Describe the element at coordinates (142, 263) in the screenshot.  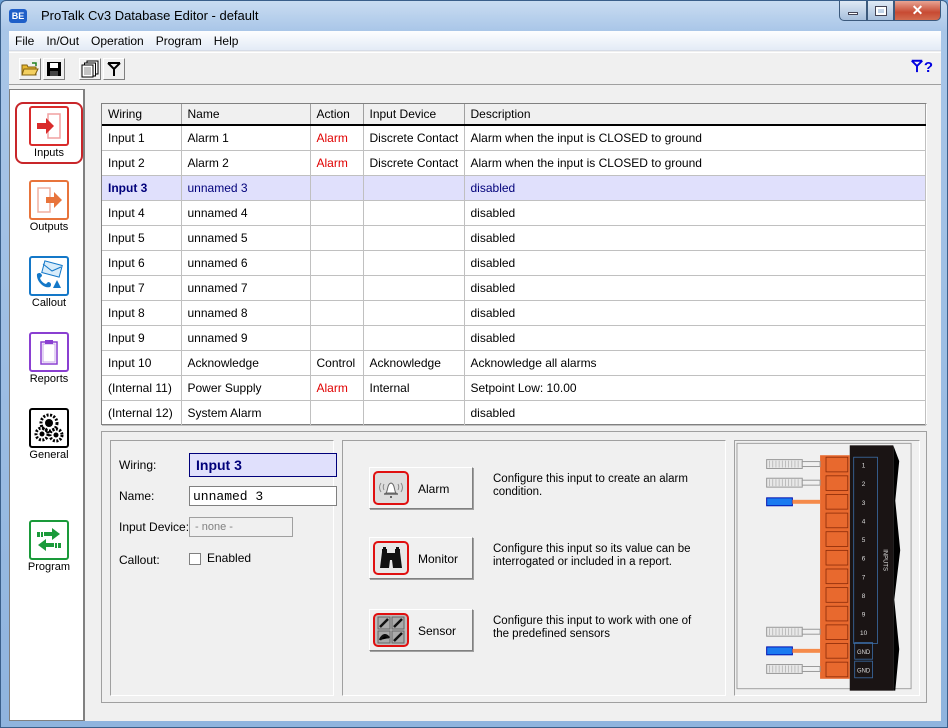
I see `cell-wiring: Input 6` at that location.